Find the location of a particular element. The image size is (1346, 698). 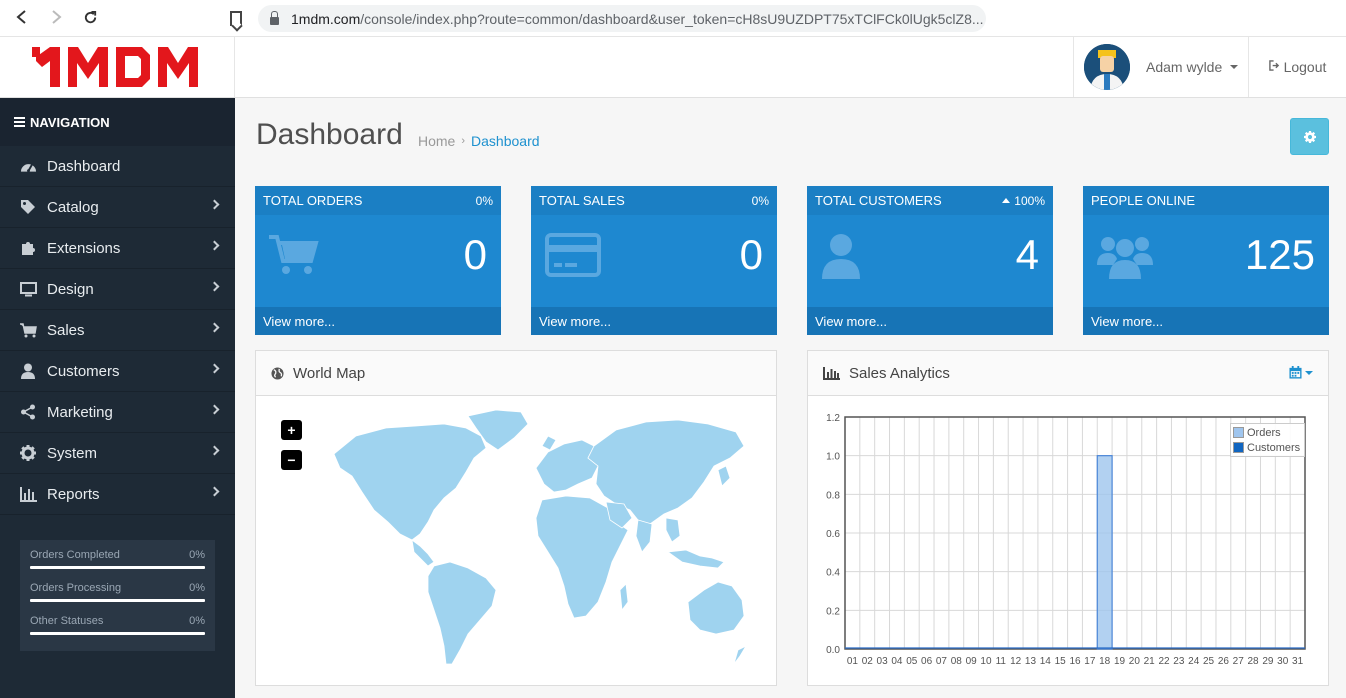

x-tick-label: 13 is located at coordinates (1031, 661).